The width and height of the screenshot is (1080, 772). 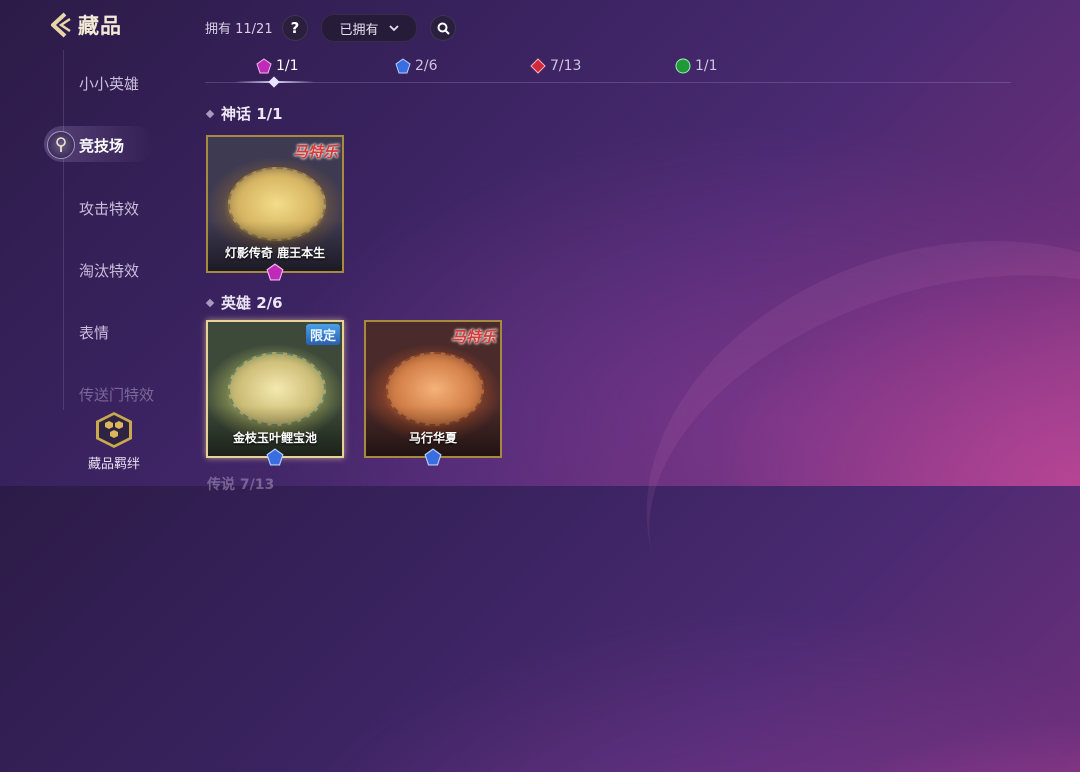 I want to click on help-button: ?, so click(x=295, y=28).